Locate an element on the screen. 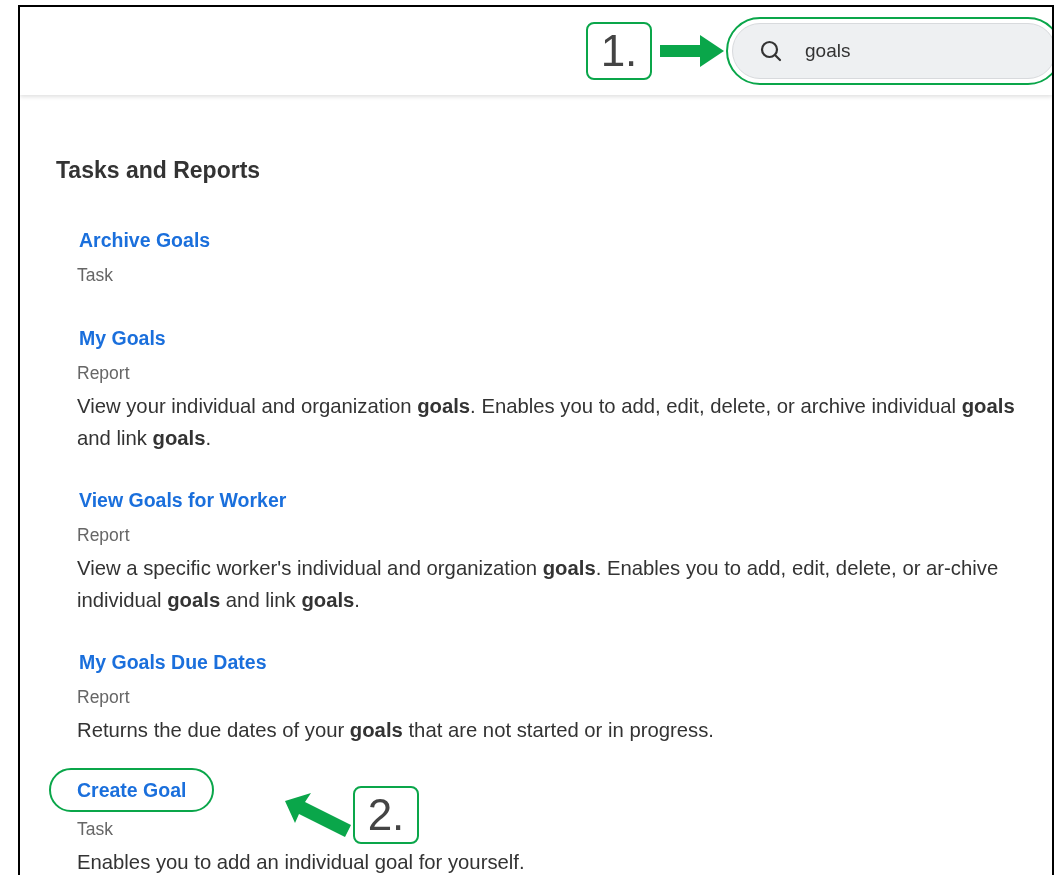 This screenshot has height=875, width=1058. search-icon is located at coordinates (771, 51).